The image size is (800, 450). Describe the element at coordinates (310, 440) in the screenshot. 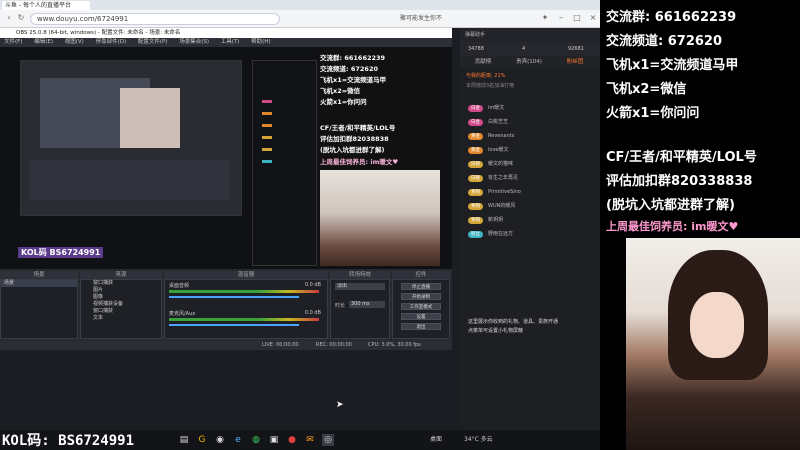

I see `mail-icon: ✉` at that location.